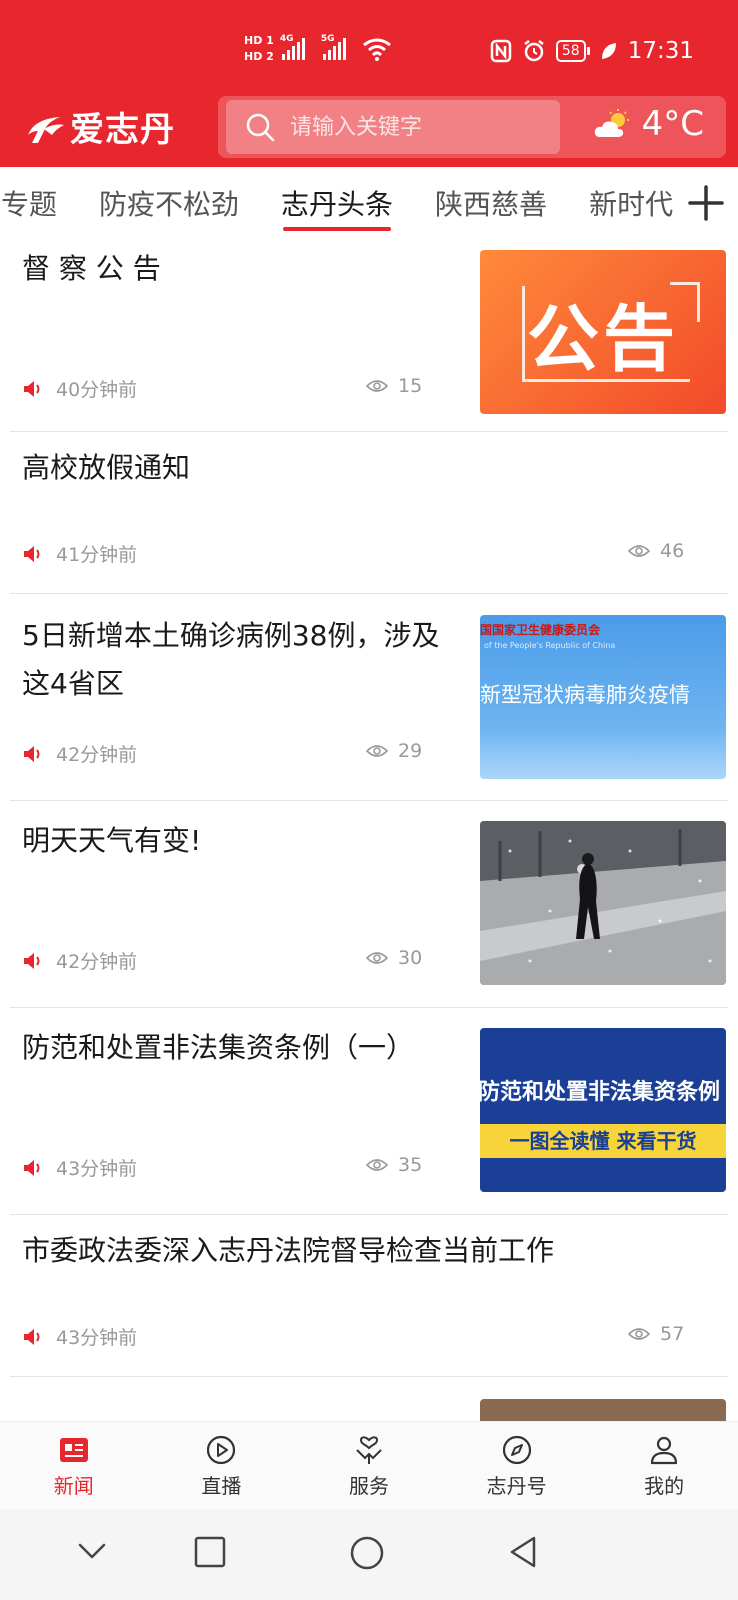 The width and height of the screenshot is (738, 1600). I want to click on tab-shaanxi-charity: 陕西慈善, so click(491, 206).